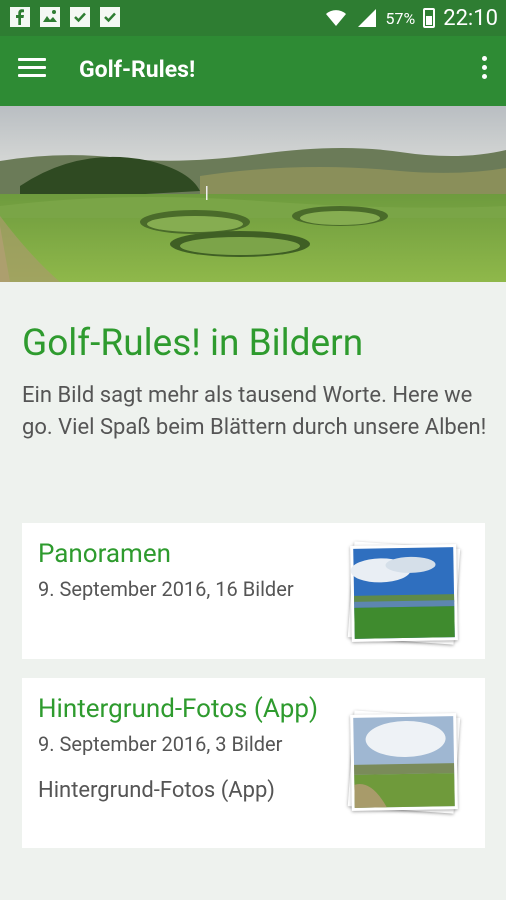  Describe the element at coordinates (160, 744) in the screenshot. I see `album-meta: 9. September 2016, 3 Bilder` at that location.